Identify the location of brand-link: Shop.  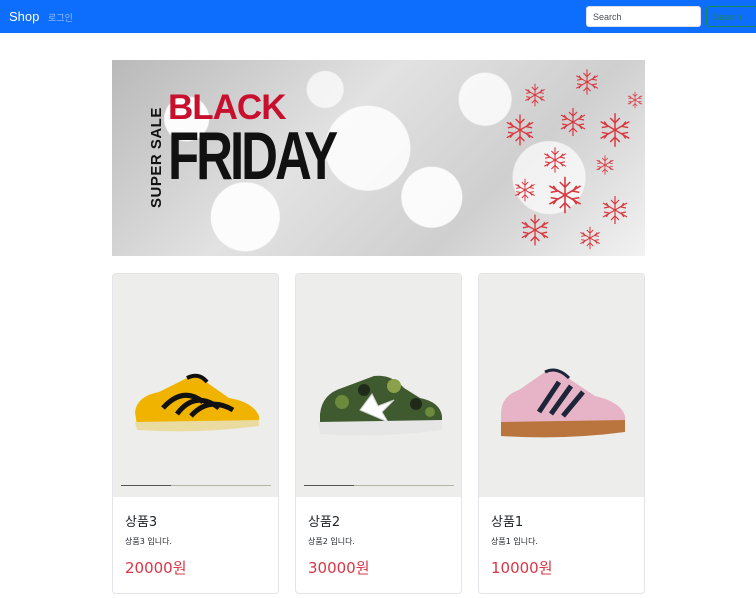
(24, 16).